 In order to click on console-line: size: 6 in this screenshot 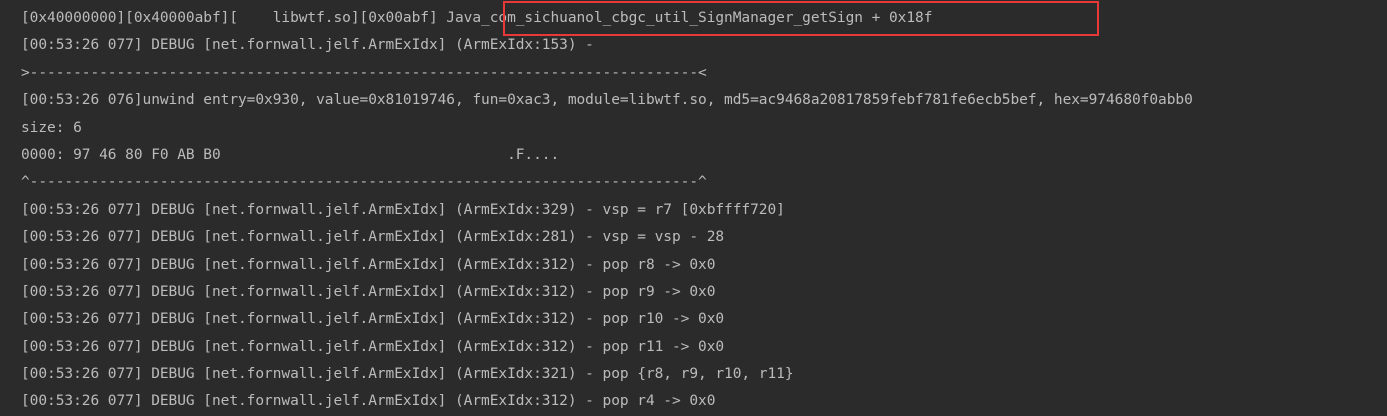, I will do `click(51, 127)`.